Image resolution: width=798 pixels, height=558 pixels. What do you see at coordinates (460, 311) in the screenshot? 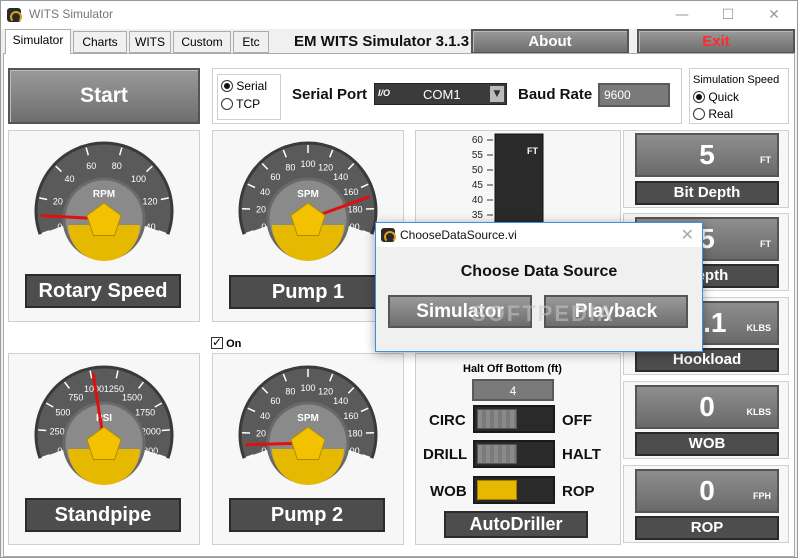
I see `simulator-button: Simulator` at bounding box center [460, 311].